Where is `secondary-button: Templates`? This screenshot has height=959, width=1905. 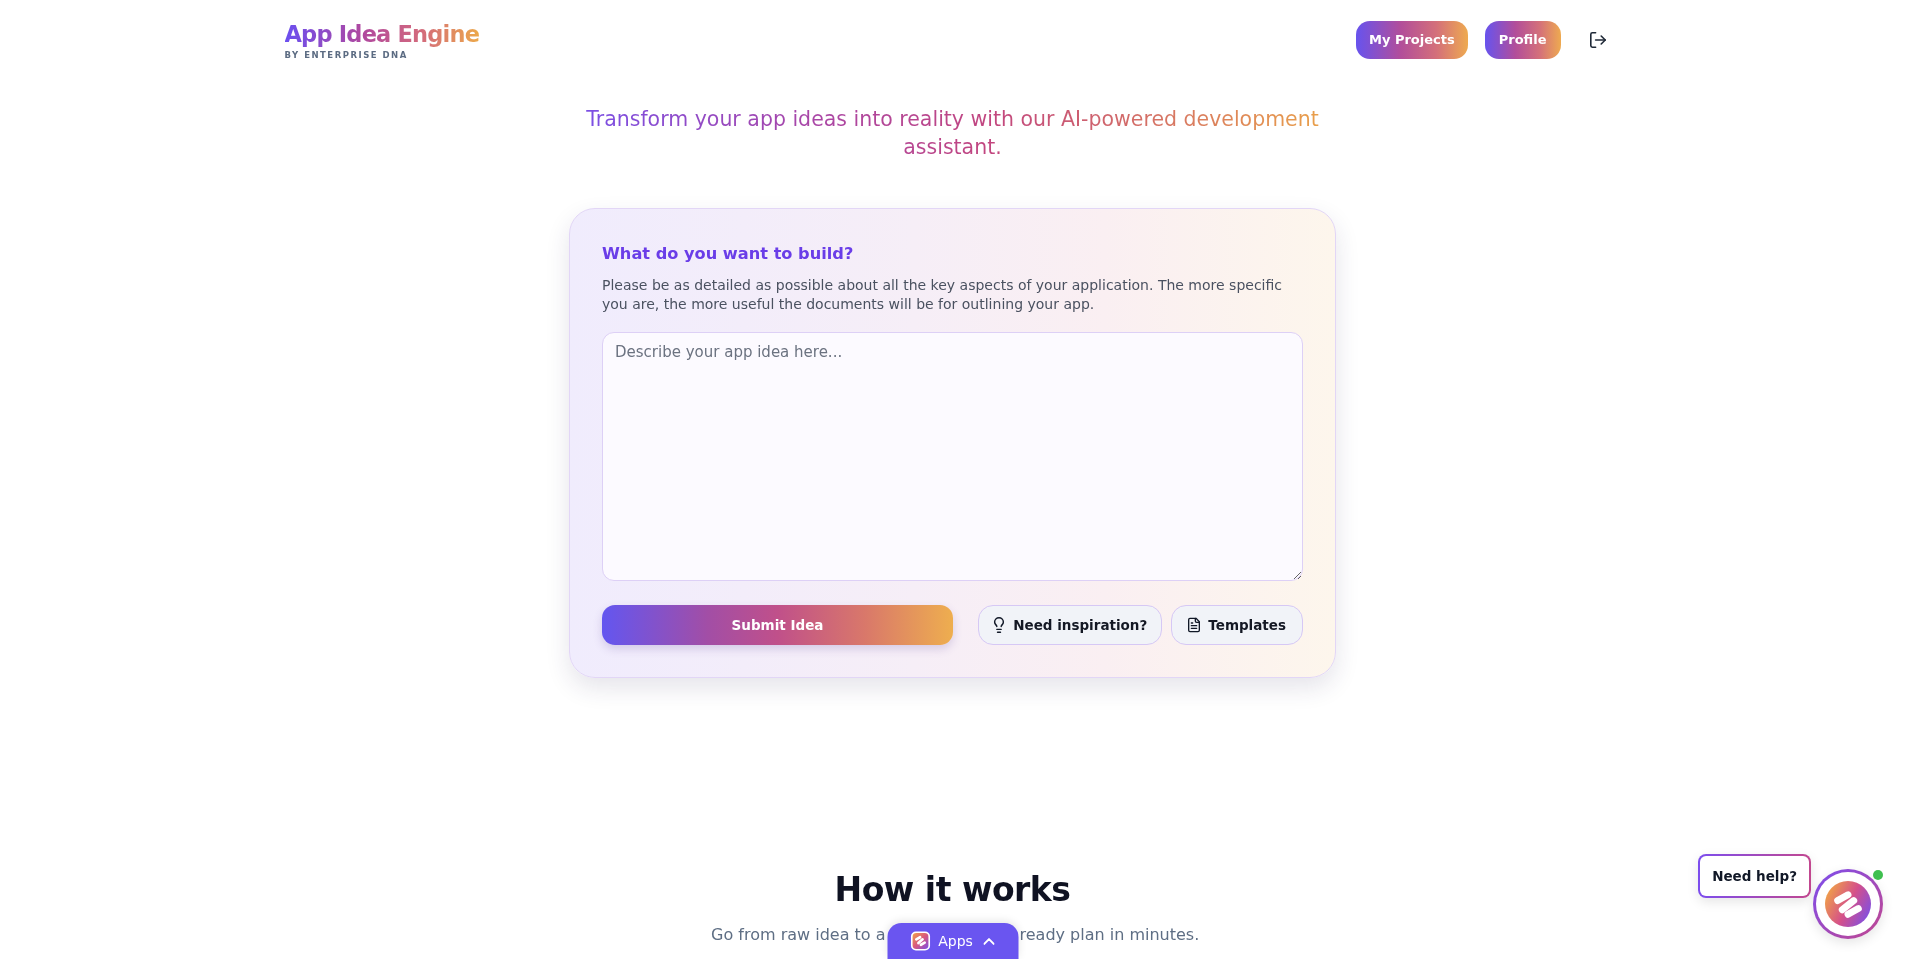 secondary-button: Templates is located at coordinates (1237, 625).